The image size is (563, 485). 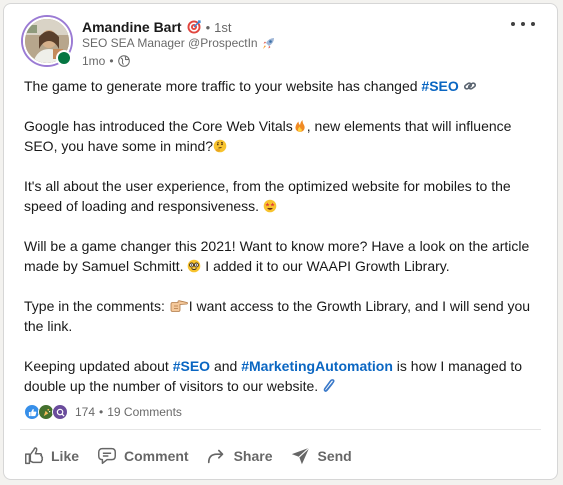 I want to click on send-icon, so click(x=300, y=456).